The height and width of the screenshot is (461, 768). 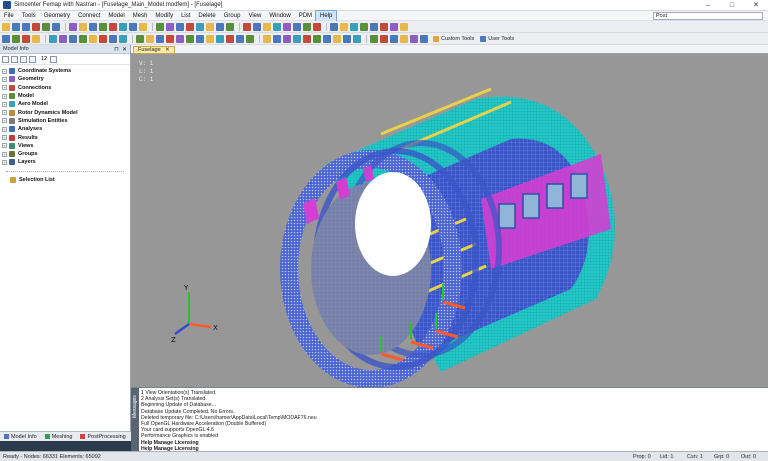 I want to click on menu-list: List, so click(x=185, y=16).